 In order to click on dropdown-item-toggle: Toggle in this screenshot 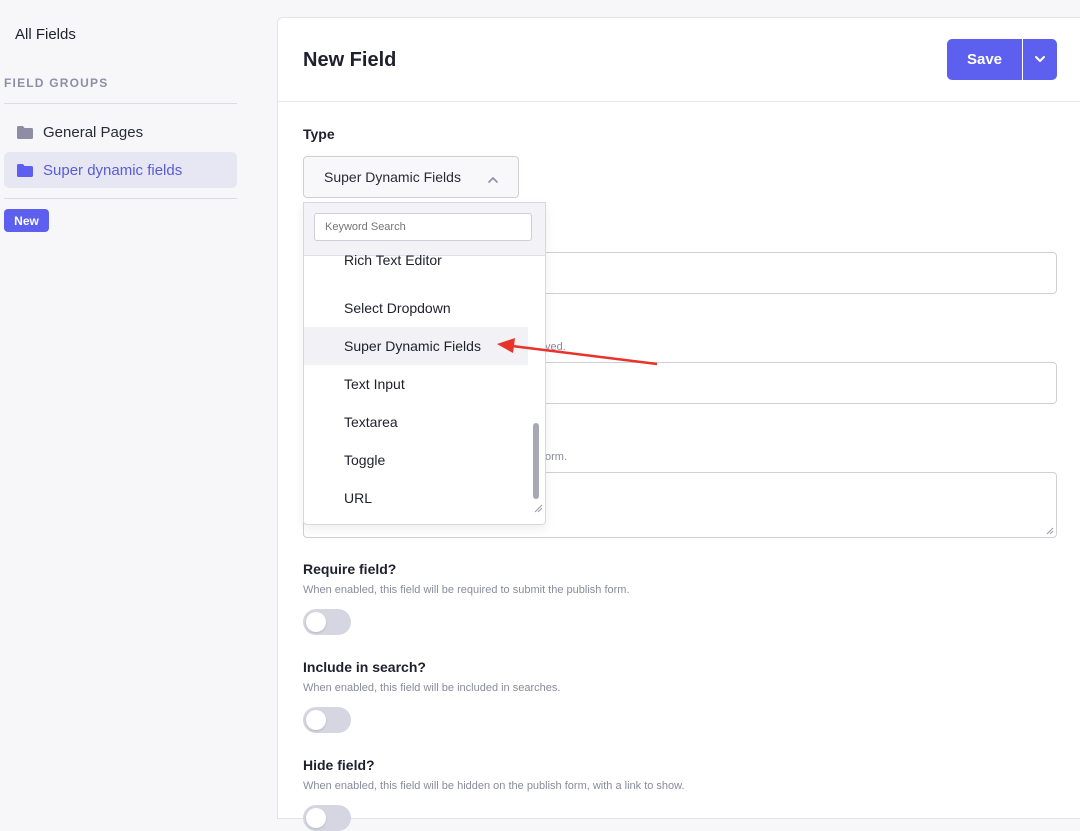, I will do `click(416, 460)`.